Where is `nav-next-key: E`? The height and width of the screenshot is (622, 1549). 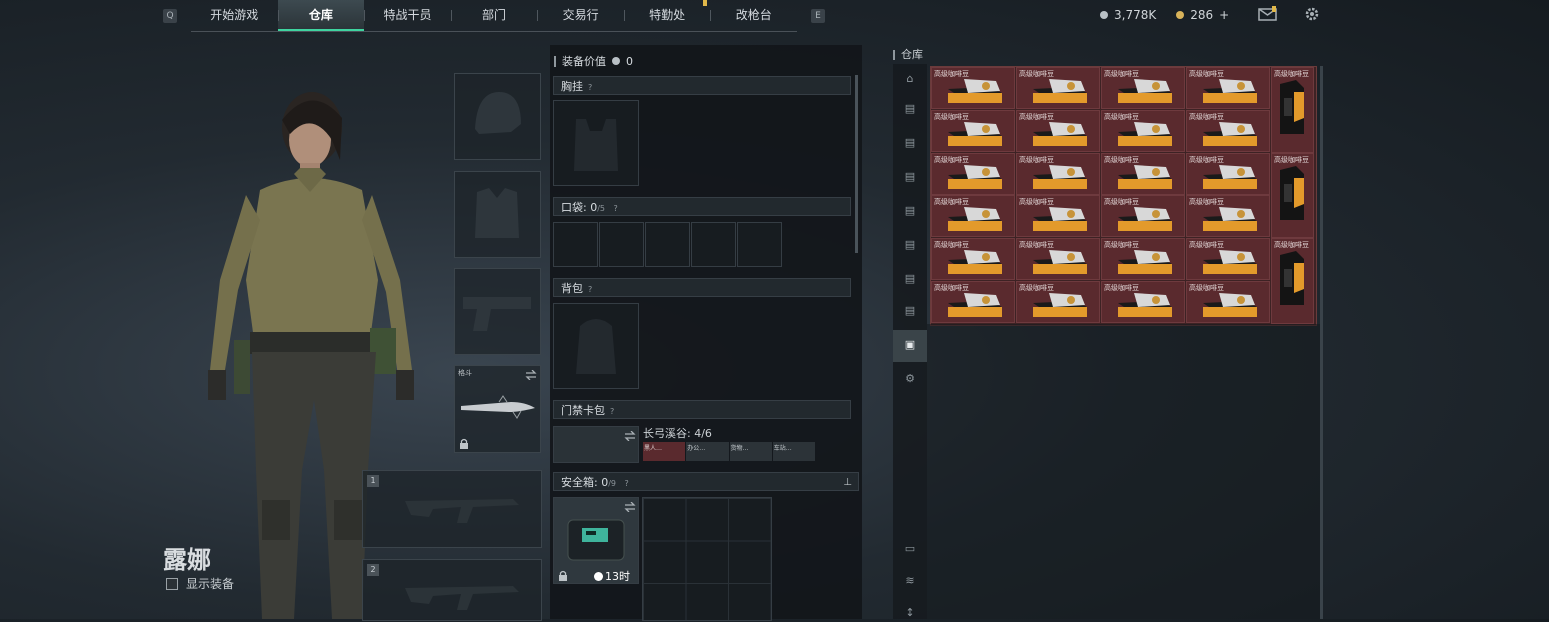 nav-next-key: E is located at coordinates (818, 16).